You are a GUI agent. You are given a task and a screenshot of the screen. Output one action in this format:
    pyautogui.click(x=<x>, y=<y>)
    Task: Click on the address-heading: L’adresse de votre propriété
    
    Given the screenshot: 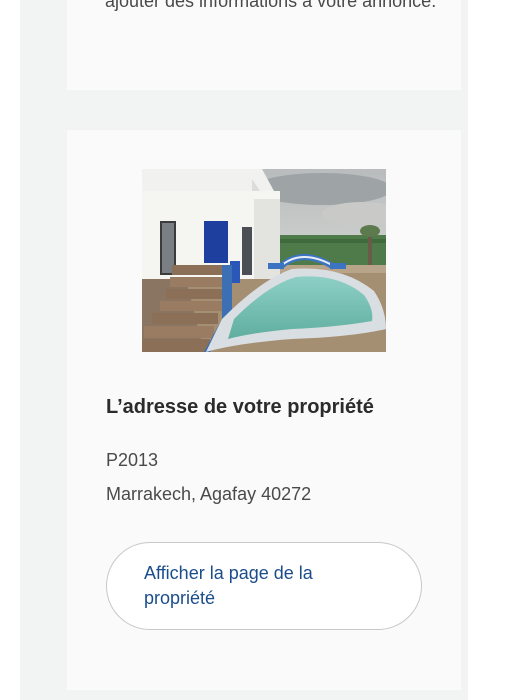 What is the action you would take?
    pyautogui.click(x=240, y=407)
    